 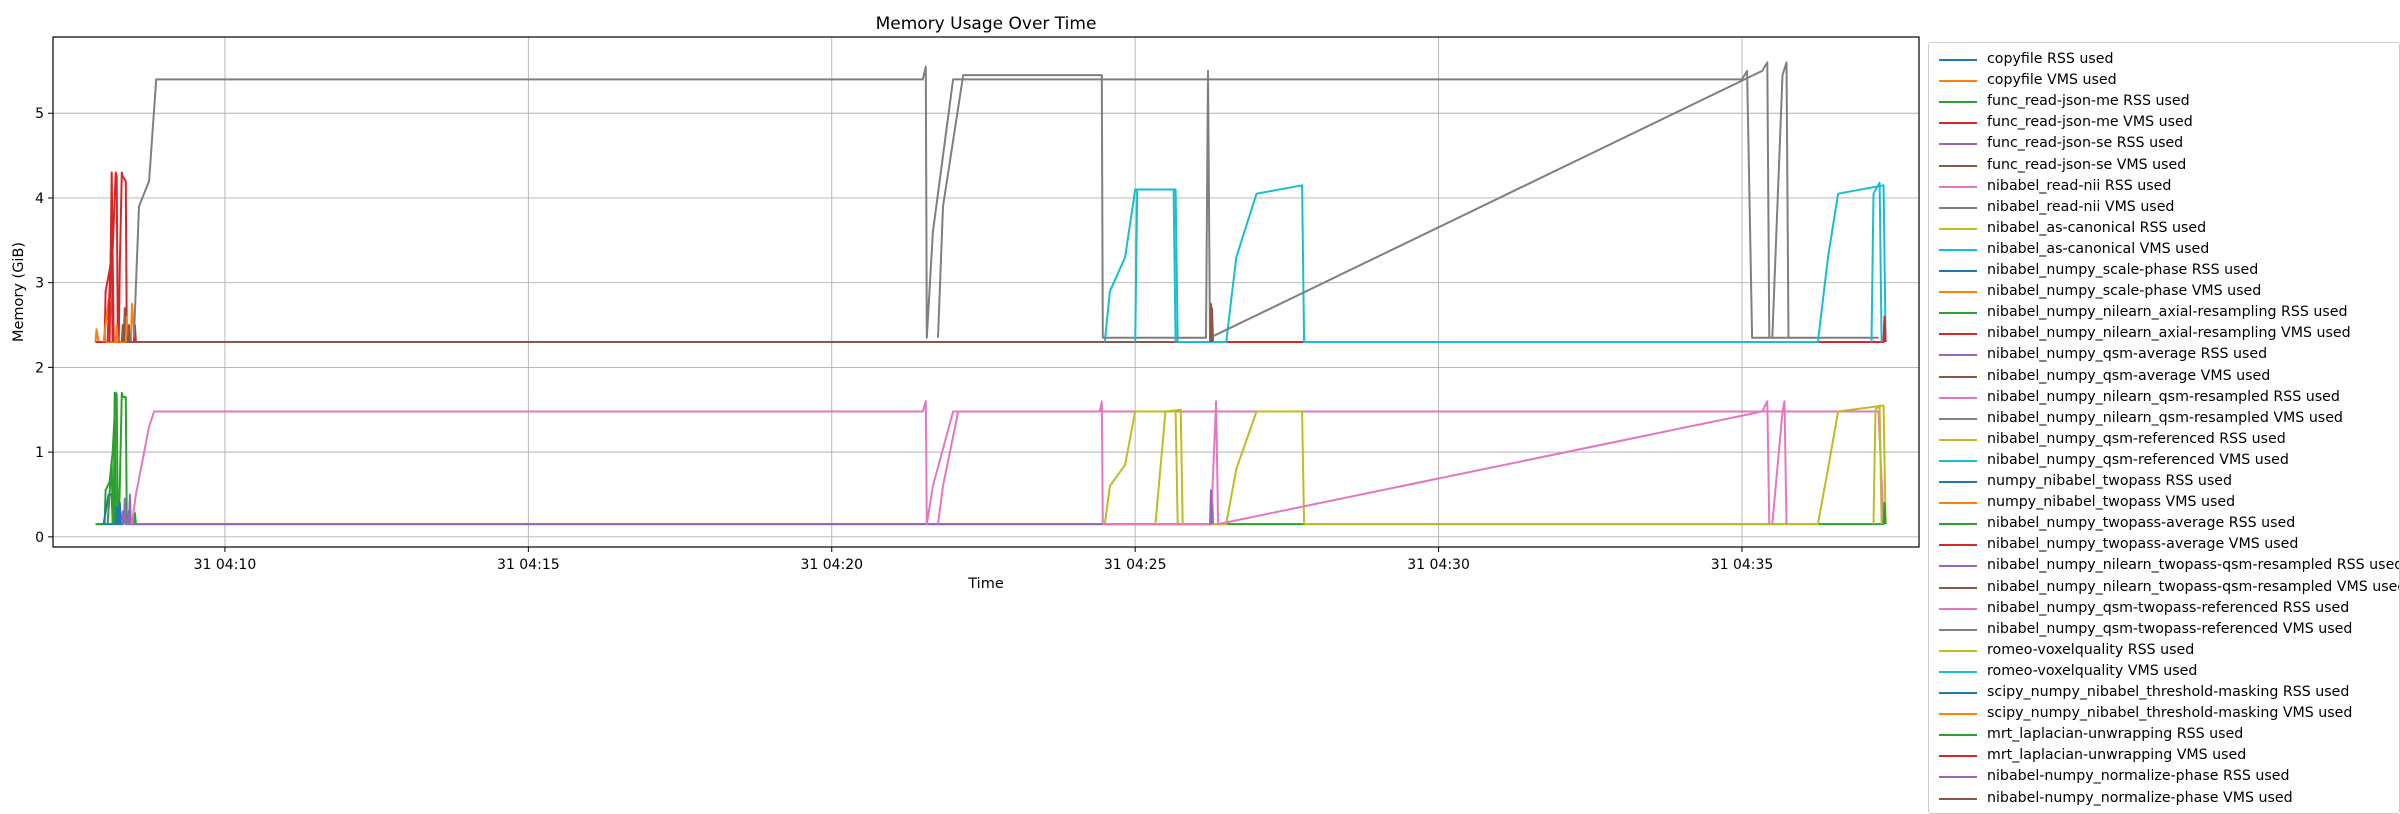 I want to click on legend-label: func_read-json-se RSS used, so click(x=2085, y=143).